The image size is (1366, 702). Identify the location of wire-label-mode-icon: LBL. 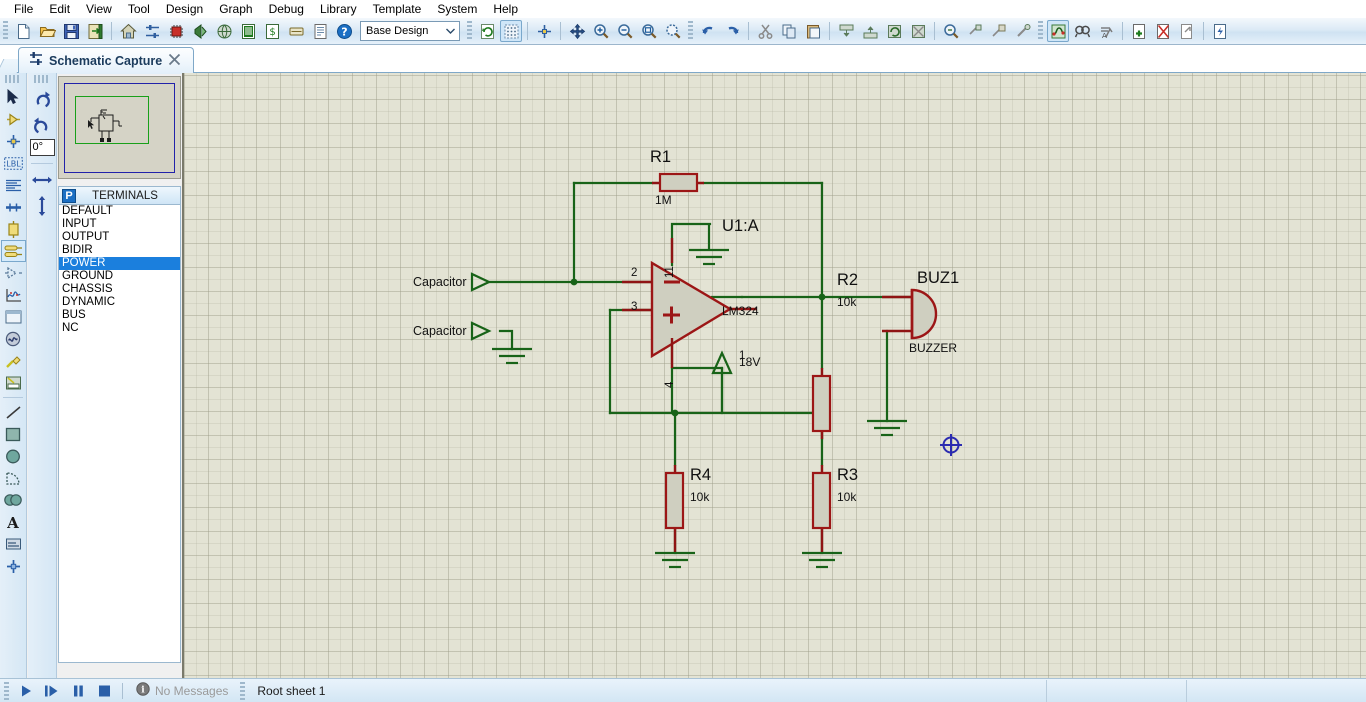
(13, 163).